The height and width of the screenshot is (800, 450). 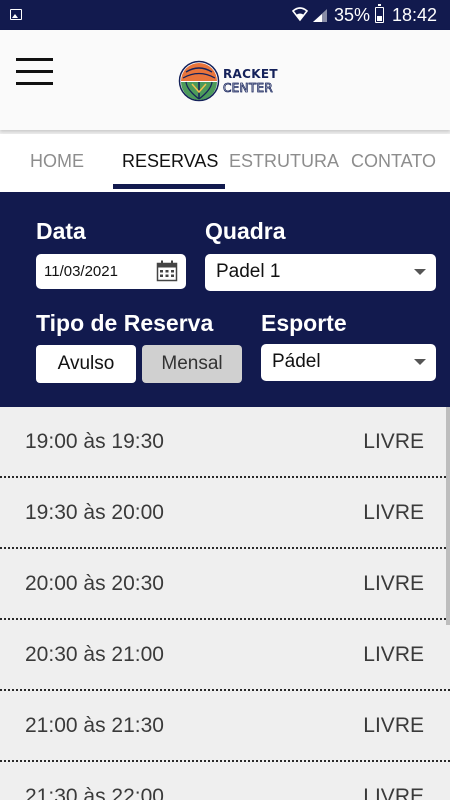 What do you see at coordinates (320, 272) in the screenshot?
I see `court-select: Padel 1` at bounding box center [320, 272].